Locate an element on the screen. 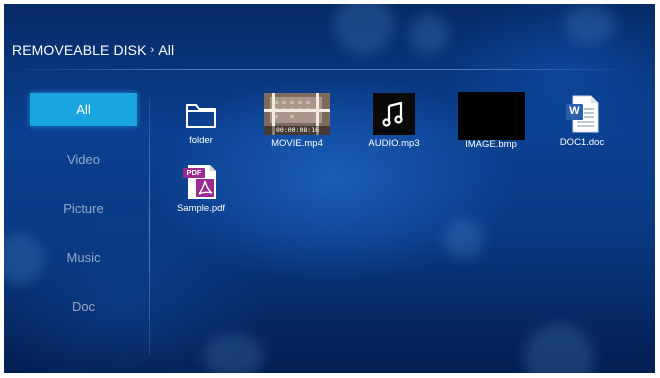  sidebar-item-video: Video is located at coordinates (83, 159).